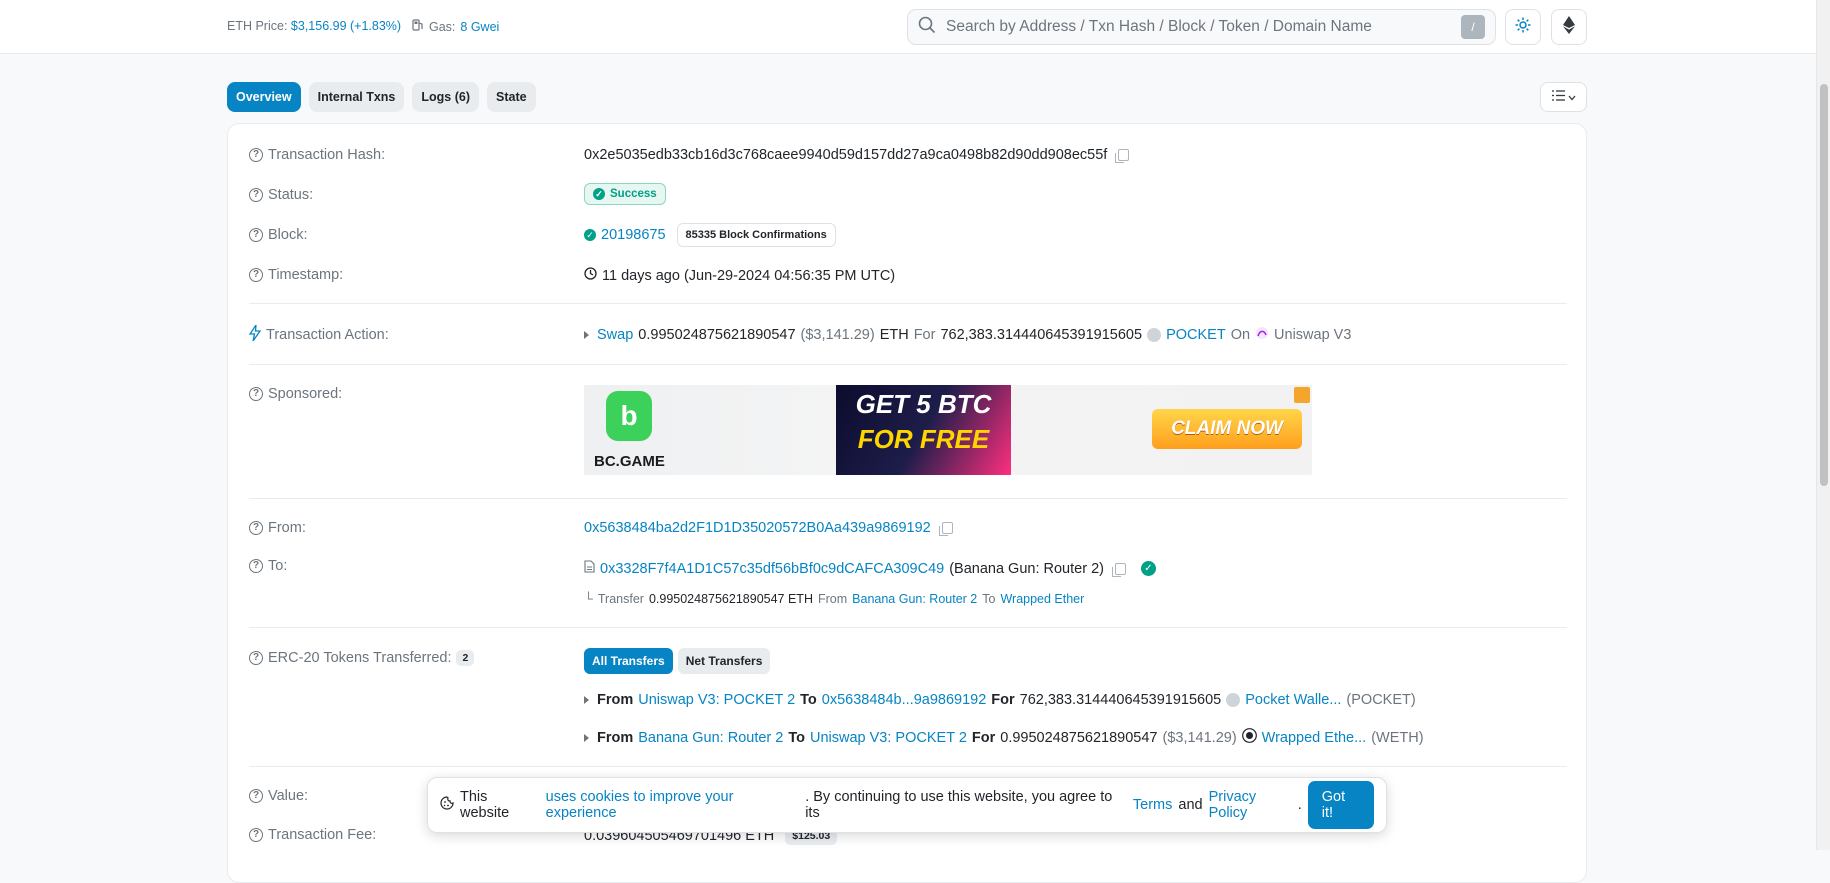 The image size is (1830, 883). I want to click on status-label-text: Status:, so click(291, 195).